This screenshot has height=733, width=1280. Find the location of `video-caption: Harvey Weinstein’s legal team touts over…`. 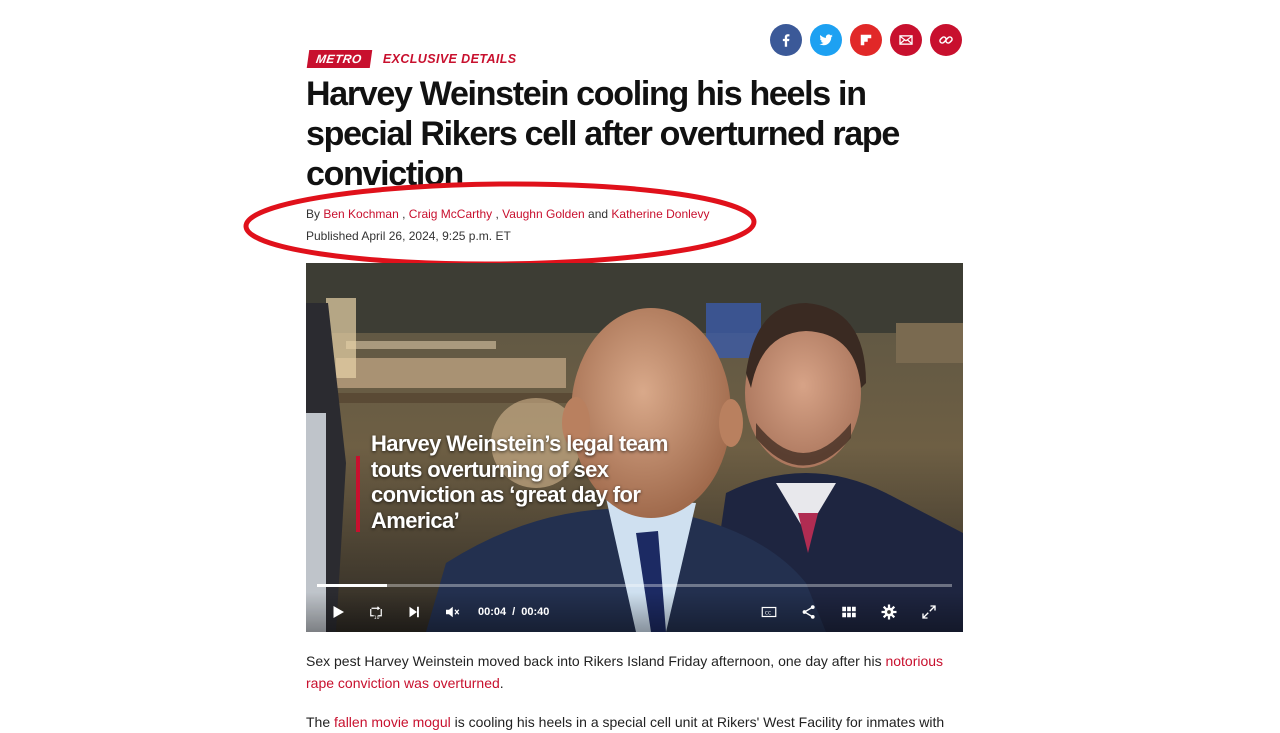

video-caption: Harvey Weinstein’s legal team touts over… is located at coordinates (519, 482).